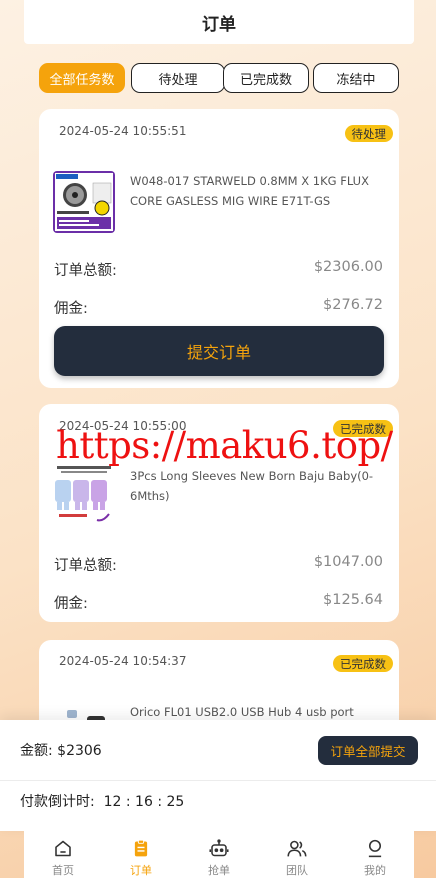  I want to click on tabbar-home: 首页, so click(63, 854).